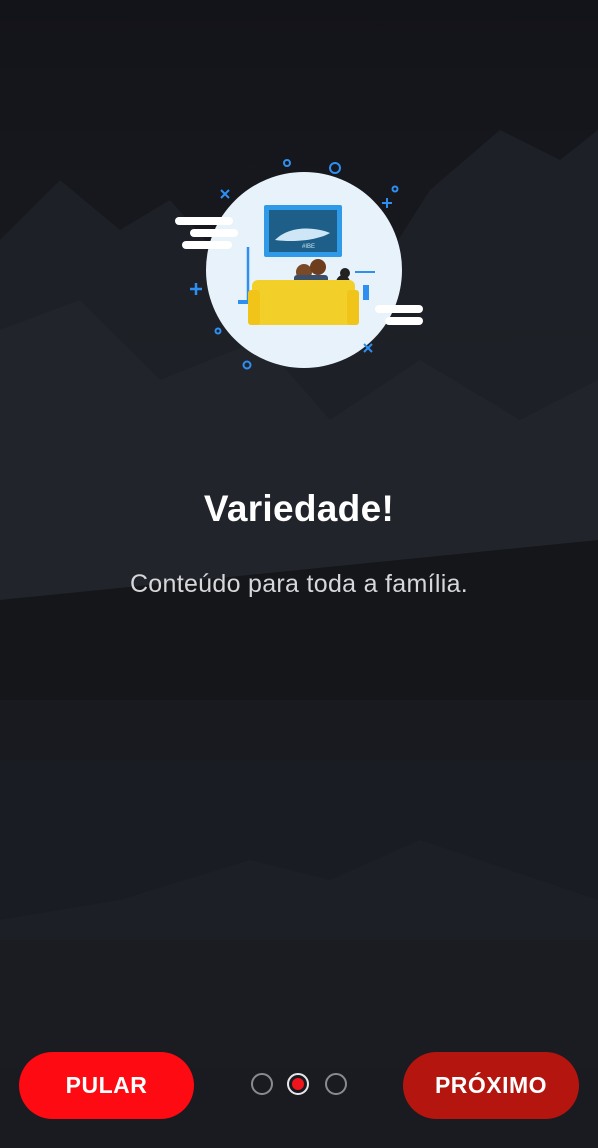 Image resolution: width=598 pixels, height=1148 pixels. What do you see at coordinates (299, 584) in the screenshot?
I see `page-subtitle: Conteúdo para toda a família.` at bounding box center [299, 584].